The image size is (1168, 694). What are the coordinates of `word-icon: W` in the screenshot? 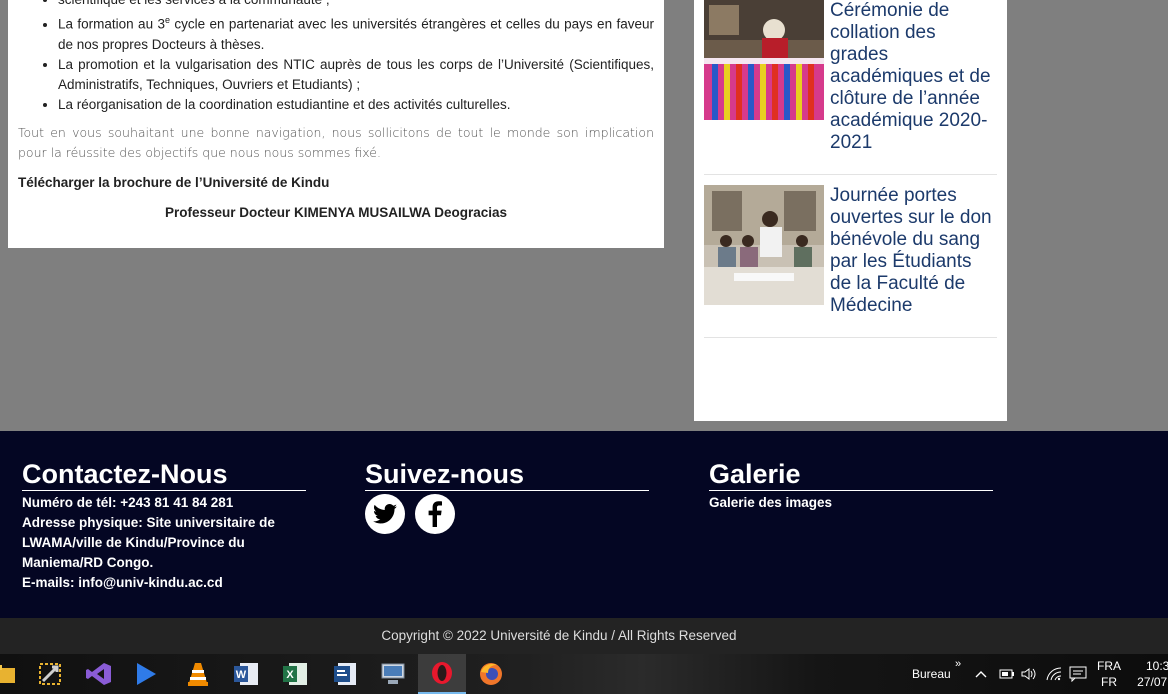 It's located at (246, 674).